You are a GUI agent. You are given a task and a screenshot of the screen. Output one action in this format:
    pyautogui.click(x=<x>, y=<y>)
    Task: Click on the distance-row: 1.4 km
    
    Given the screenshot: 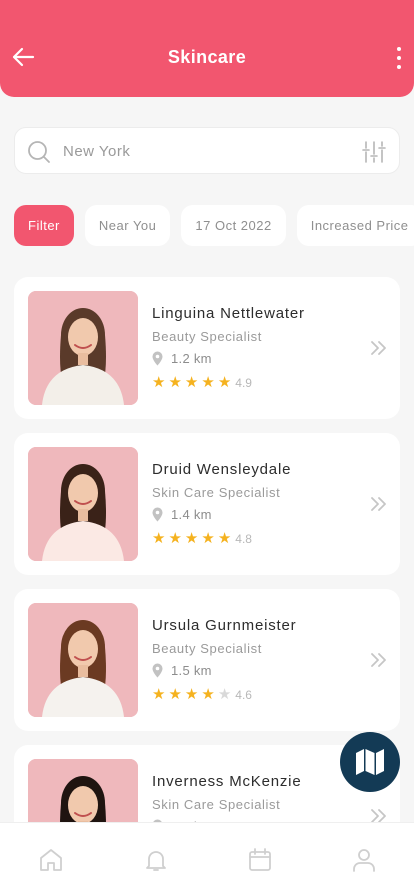 What is the action you would take?
    pyautogui.click(x=182, y=514)
    